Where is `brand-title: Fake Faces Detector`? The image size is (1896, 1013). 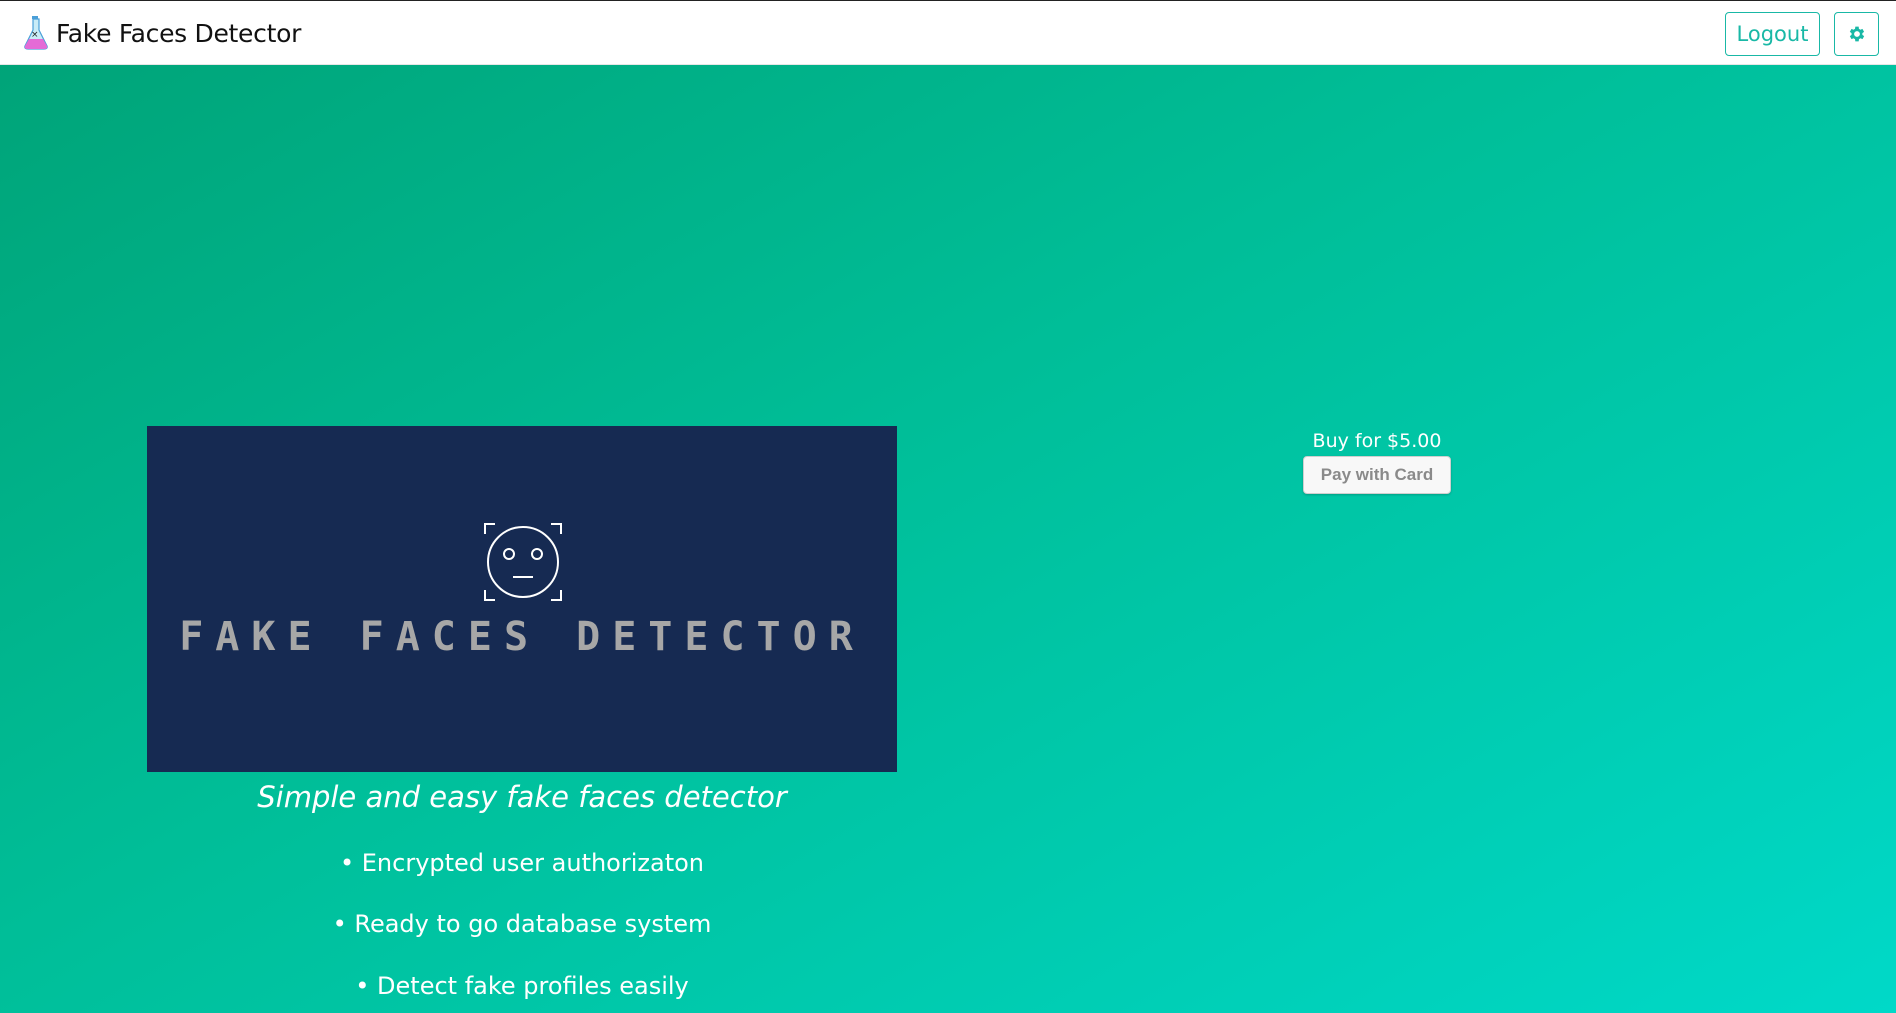 brand-title: Fake Faces Detector is located at coordinates (179, 33).